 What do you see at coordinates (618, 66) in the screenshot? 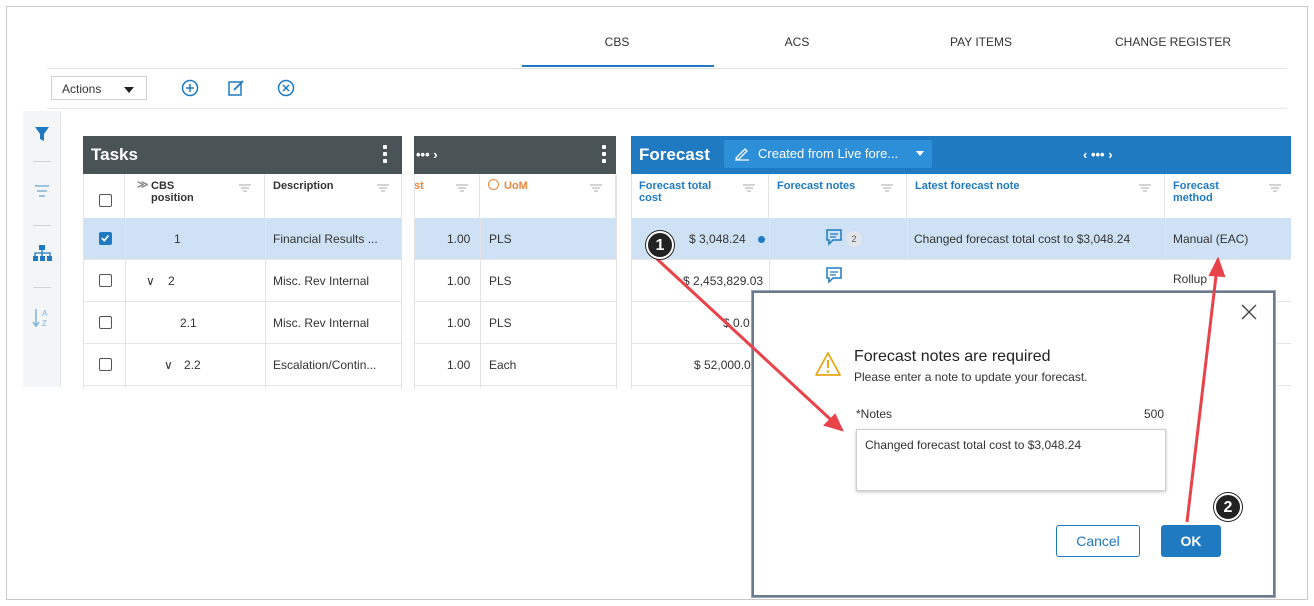
I see `active-tab-indicator` at bounding box center [618, 66].